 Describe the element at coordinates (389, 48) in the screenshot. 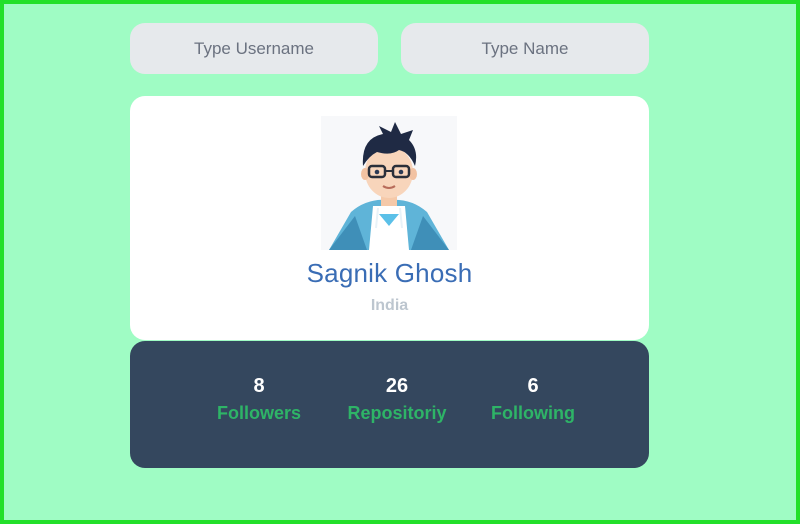

I see `search-inputs-row` at that location.